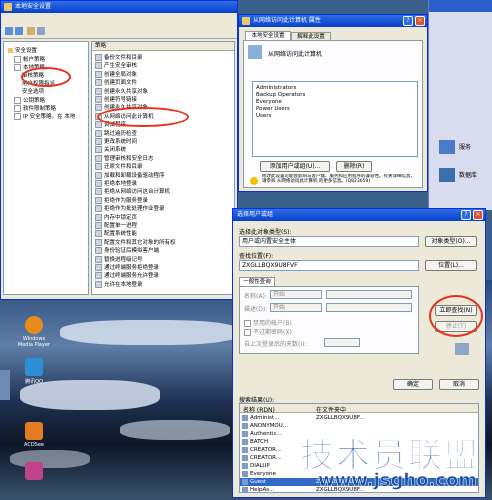  What do you see at coordinates (5, 385) in the screenshot?
I see `desktop-edge-icon` at bounding box center [5, 385].